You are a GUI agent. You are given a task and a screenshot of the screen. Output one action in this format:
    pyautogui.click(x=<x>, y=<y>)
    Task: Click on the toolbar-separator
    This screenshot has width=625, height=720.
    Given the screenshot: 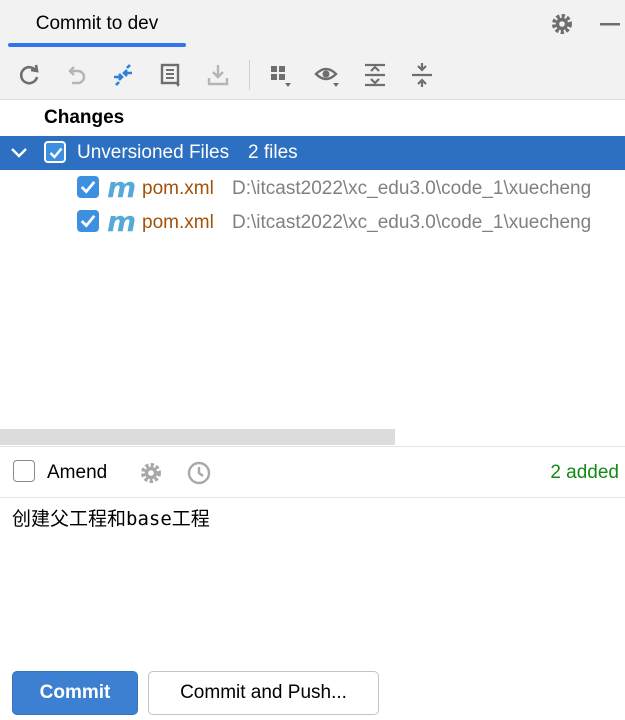 What is the action you would take?
    pyautogui.click(x=249, y=75)
    